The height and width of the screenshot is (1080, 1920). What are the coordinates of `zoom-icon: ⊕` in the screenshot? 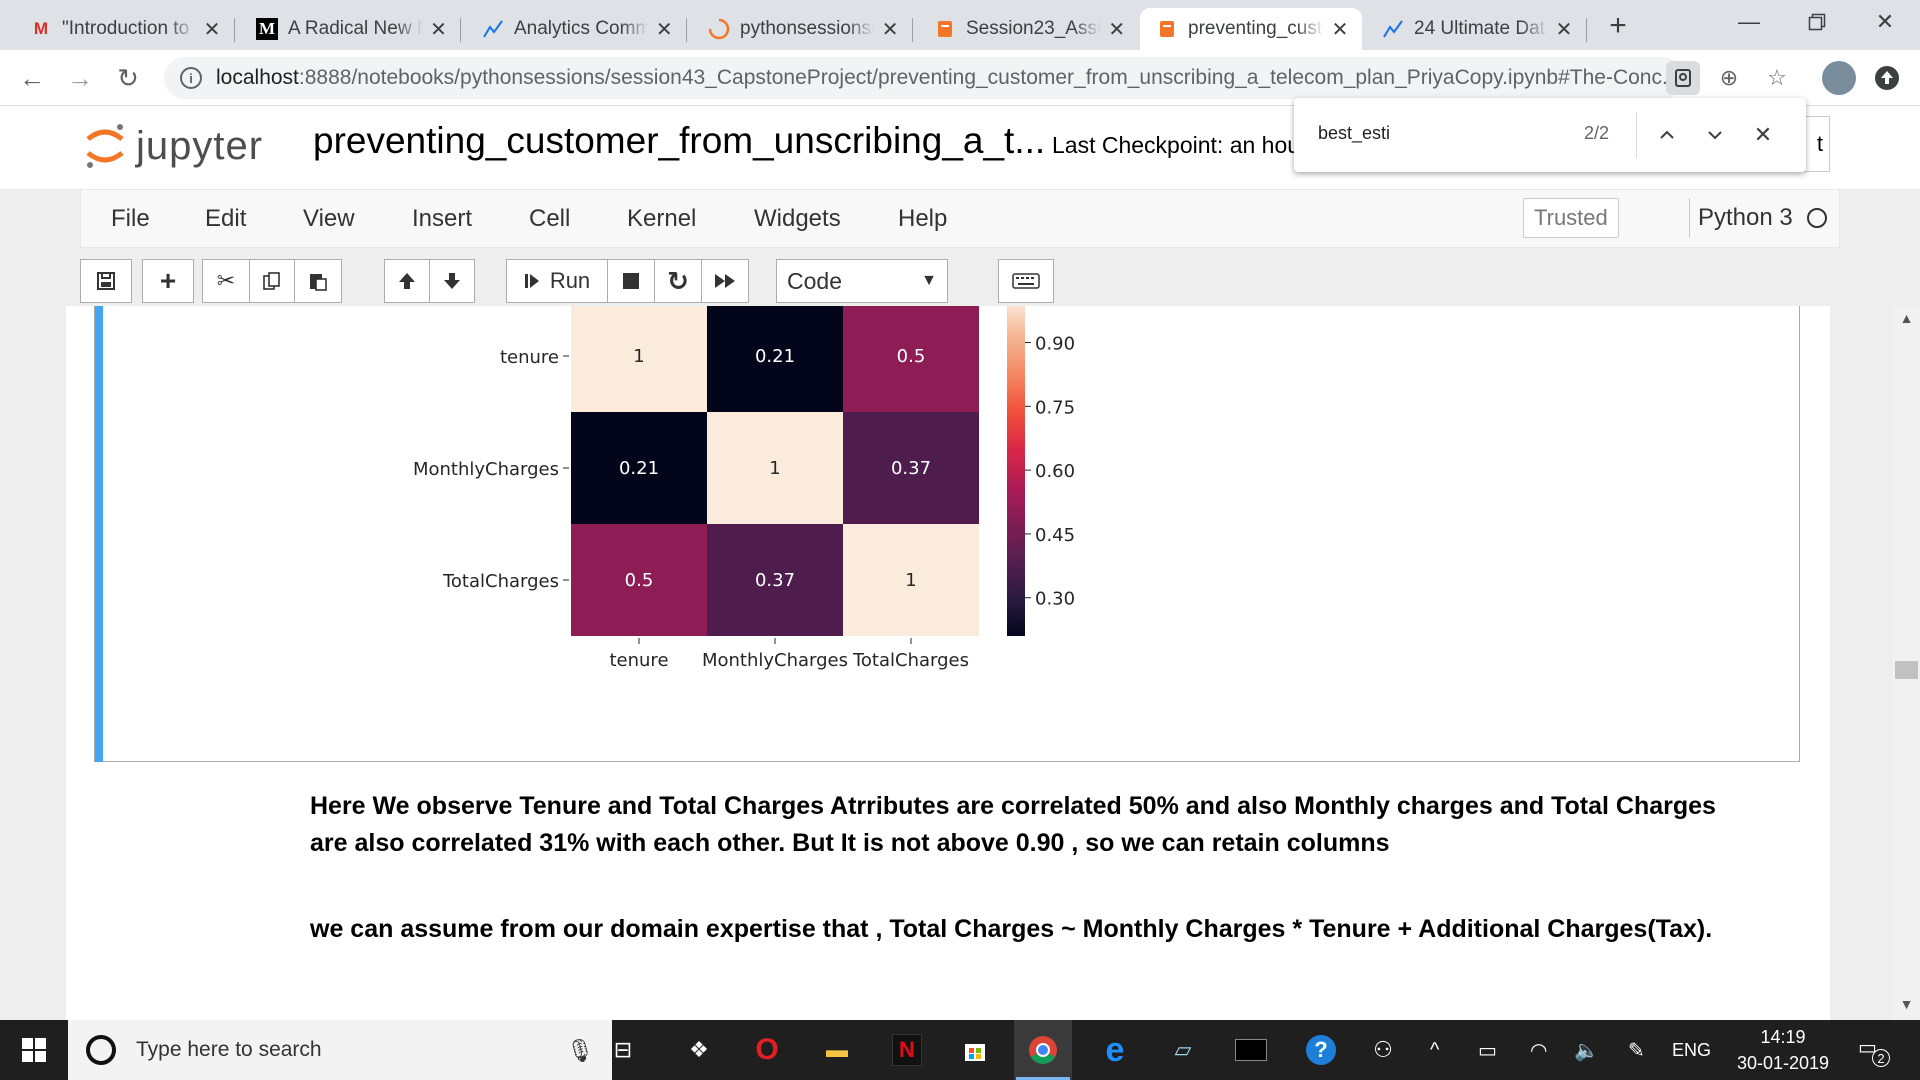 It's located at (1729, 78).